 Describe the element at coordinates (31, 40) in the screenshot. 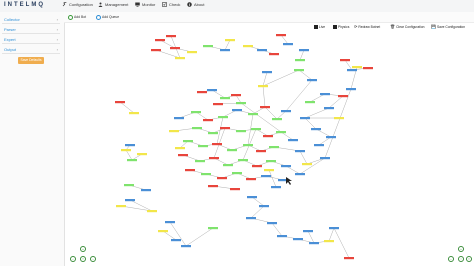

I see `sidebar-item-expert: Expert ›` at that location.